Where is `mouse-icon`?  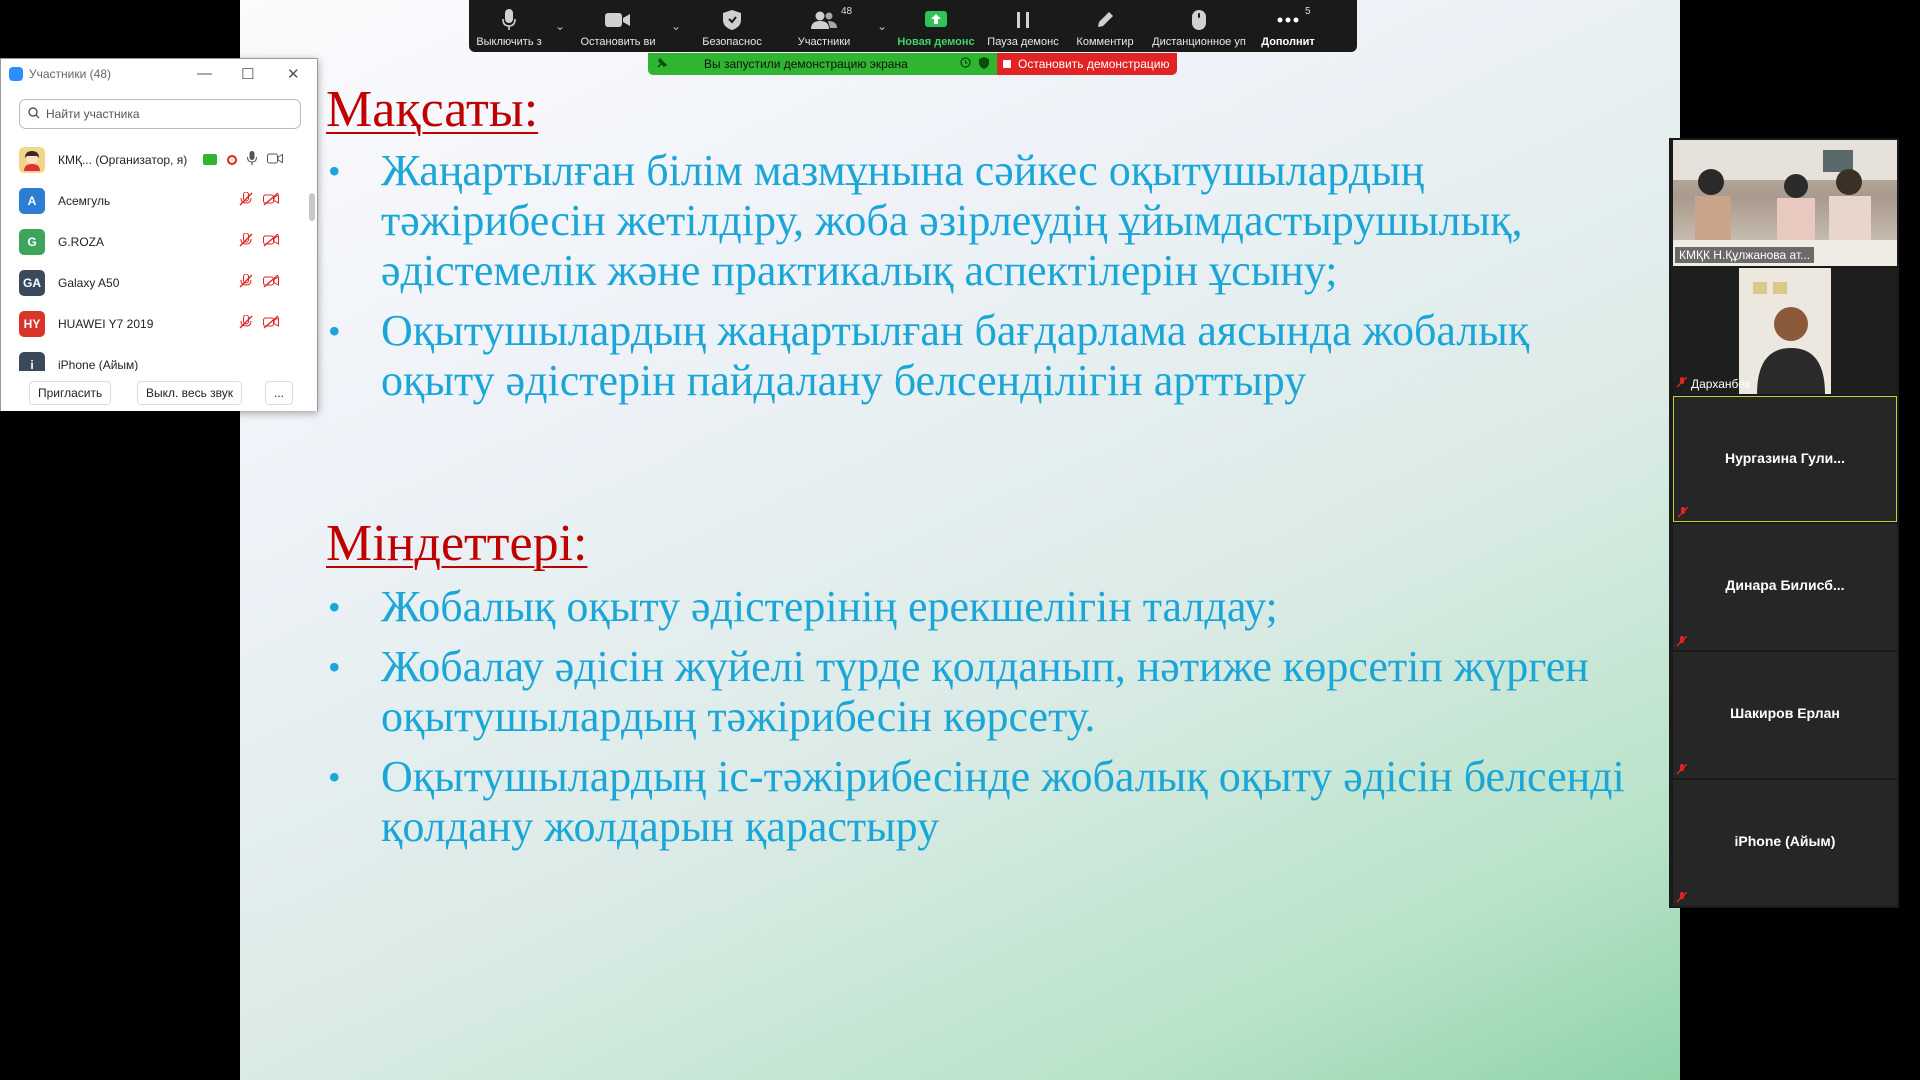
mouse-icon is located at coordinates (1199, 20).